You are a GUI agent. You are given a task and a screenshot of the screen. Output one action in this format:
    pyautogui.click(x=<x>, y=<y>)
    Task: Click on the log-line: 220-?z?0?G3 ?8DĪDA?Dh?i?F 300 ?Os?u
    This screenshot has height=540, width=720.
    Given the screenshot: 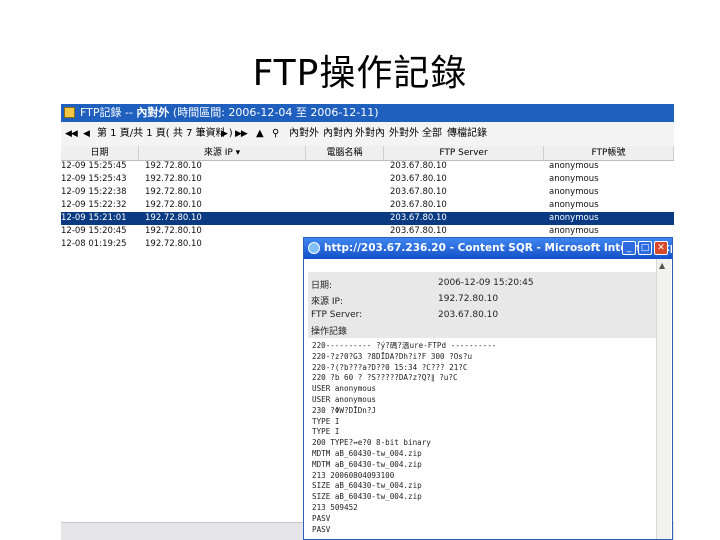 What is the action you would take?
    pyautogui.click(x=392, y=356)
    